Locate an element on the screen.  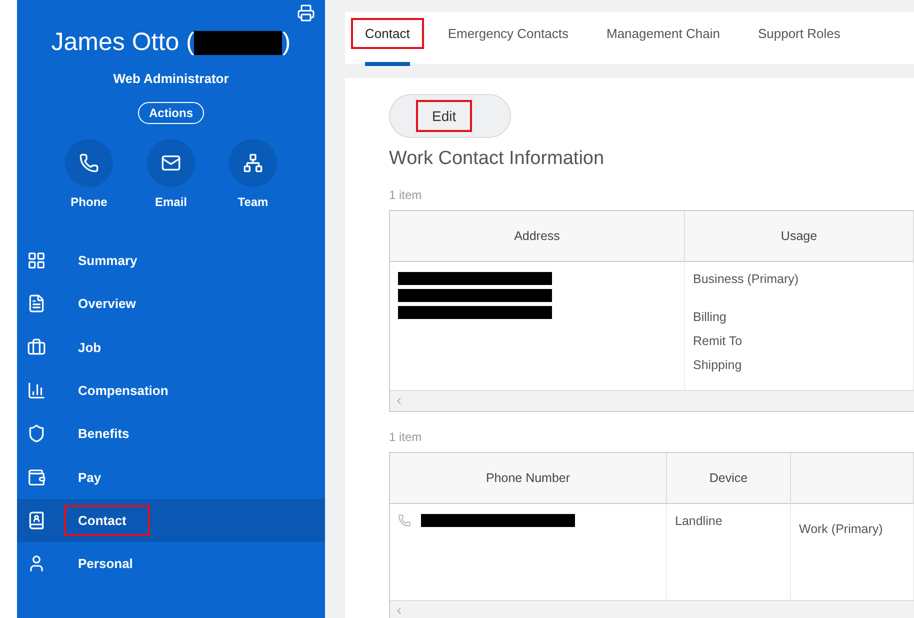
mail-icon is located at coordinates (171, 163).